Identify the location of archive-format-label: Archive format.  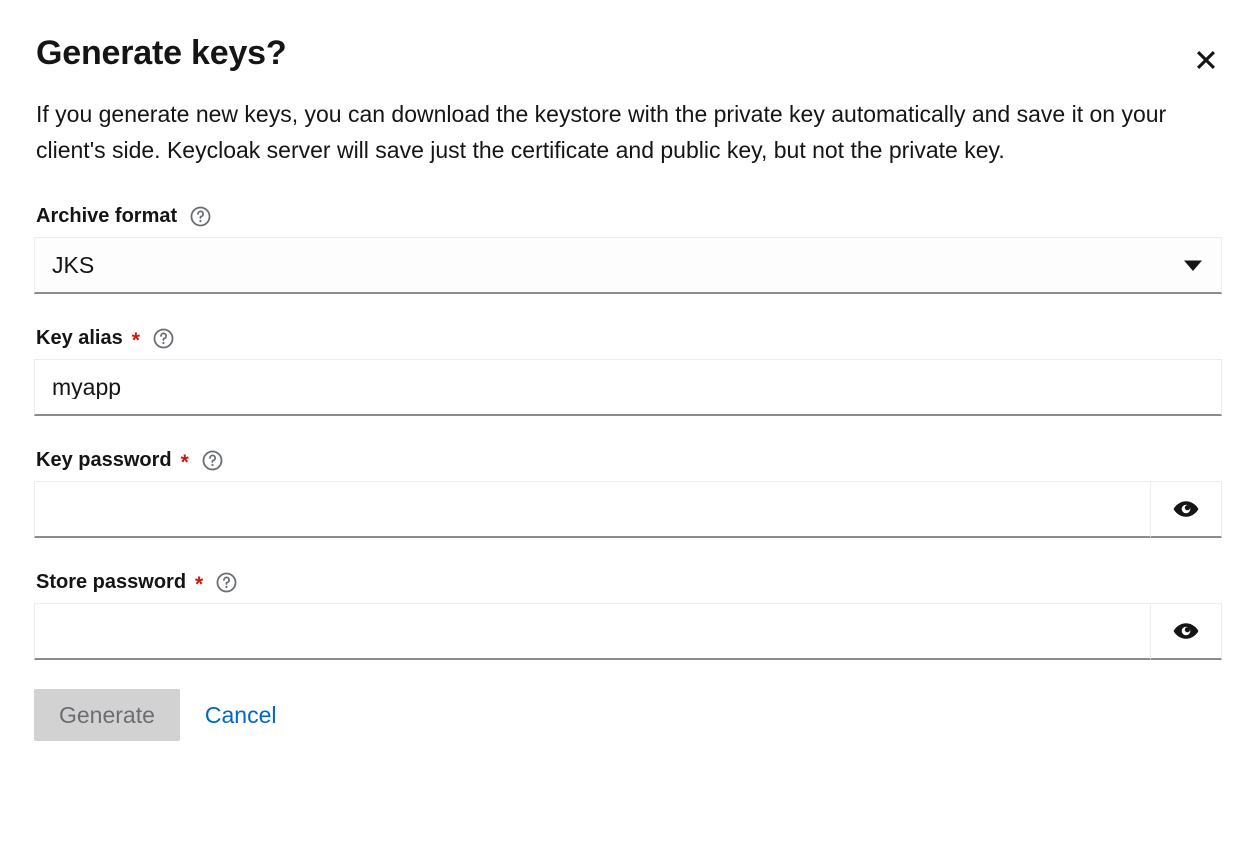
(627, 216).